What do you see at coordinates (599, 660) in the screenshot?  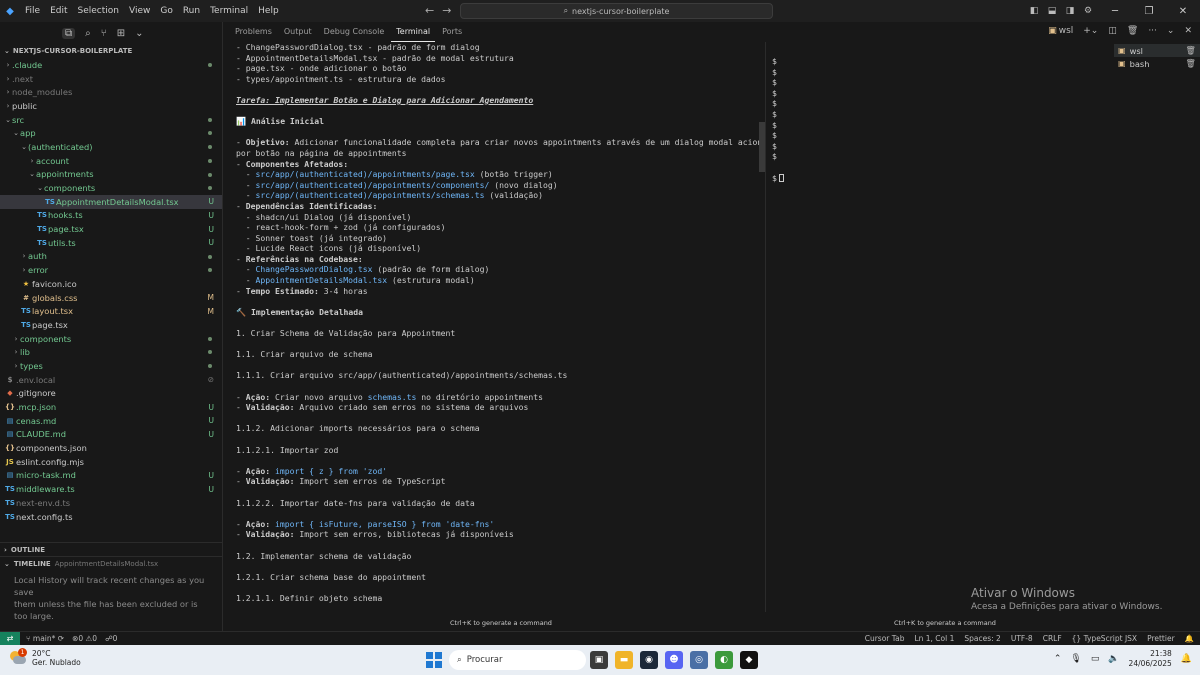 I see `task-view-icon: ▣` at bounding box center [599, 660].